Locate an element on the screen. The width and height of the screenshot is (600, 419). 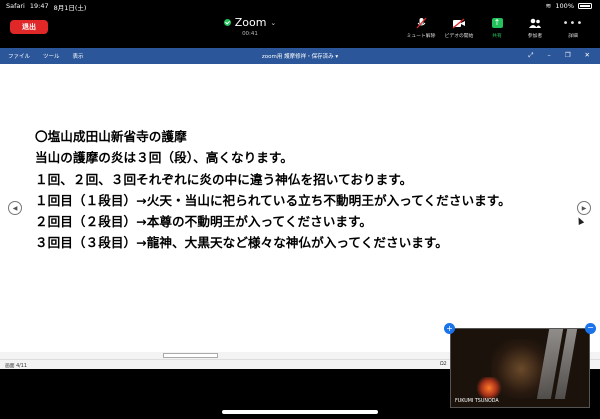
more-button: ••• 詳細 is located at coordinates (573, 28).